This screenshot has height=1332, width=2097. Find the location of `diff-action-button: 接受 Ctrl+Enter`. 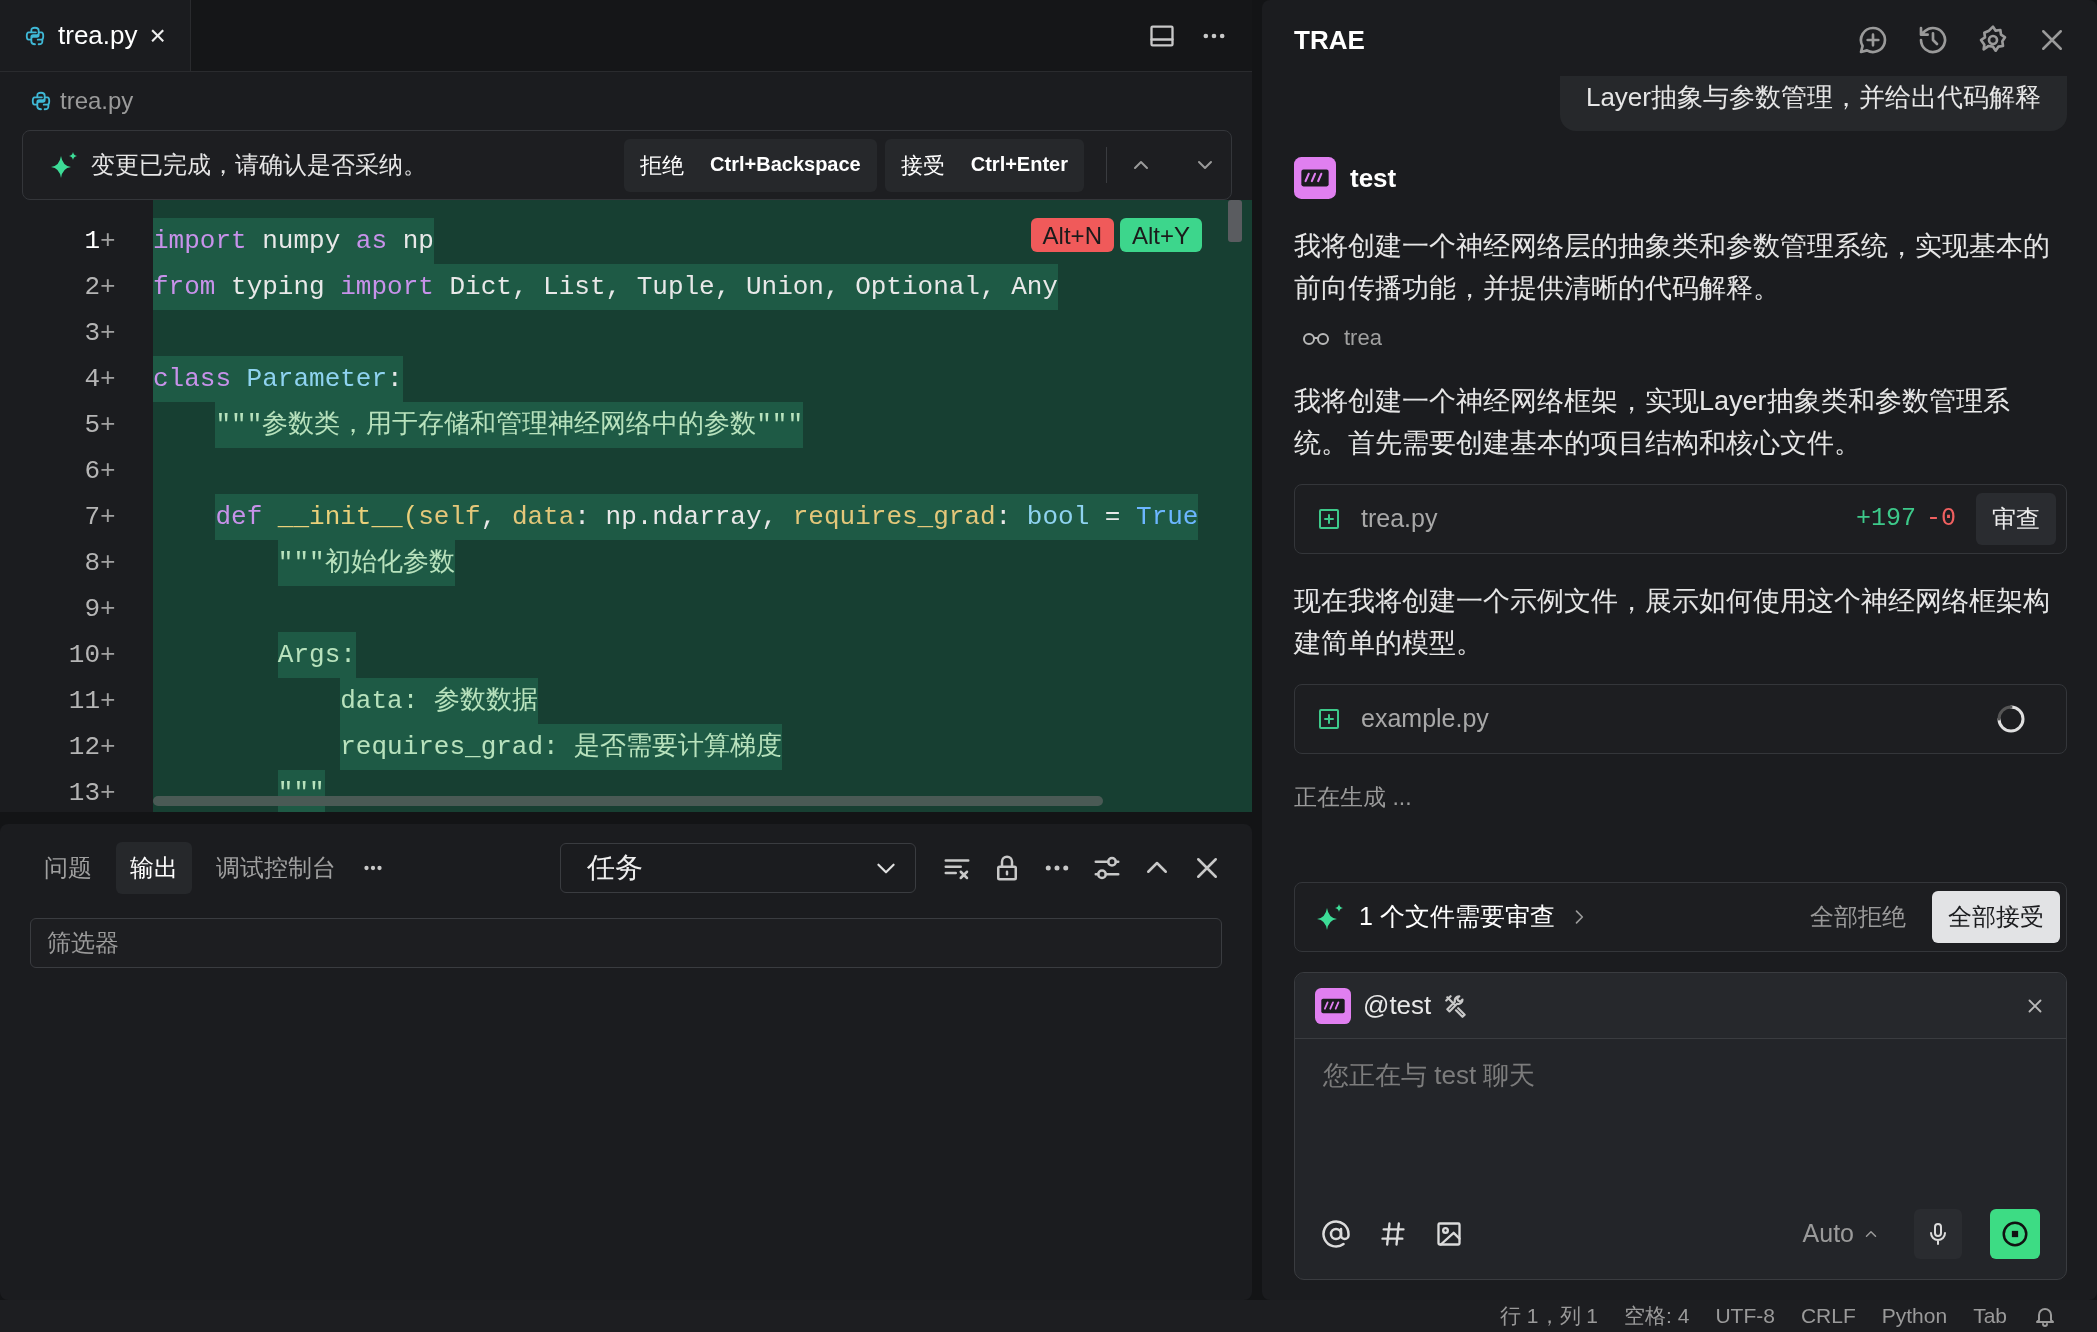

diff-action-button: 接受 Ctrl+Enter is located at coordinates (984, 165).